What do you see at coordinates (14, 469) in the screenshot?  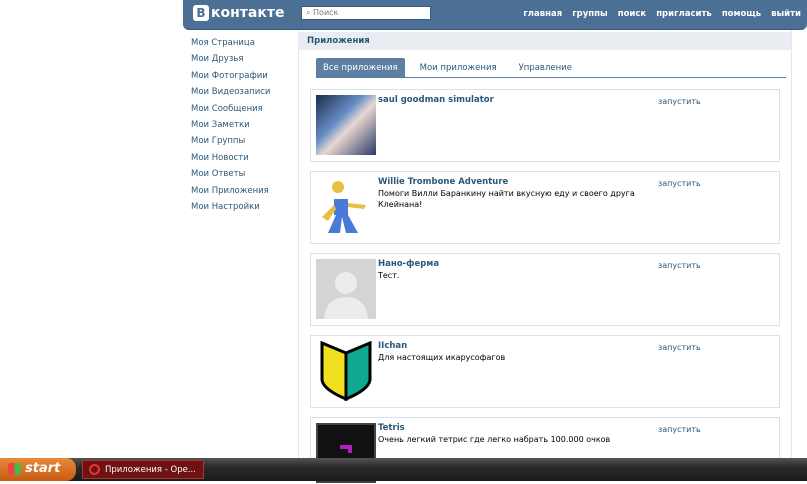 I see `windows-logo-icon` at bounding box center [14, 469].